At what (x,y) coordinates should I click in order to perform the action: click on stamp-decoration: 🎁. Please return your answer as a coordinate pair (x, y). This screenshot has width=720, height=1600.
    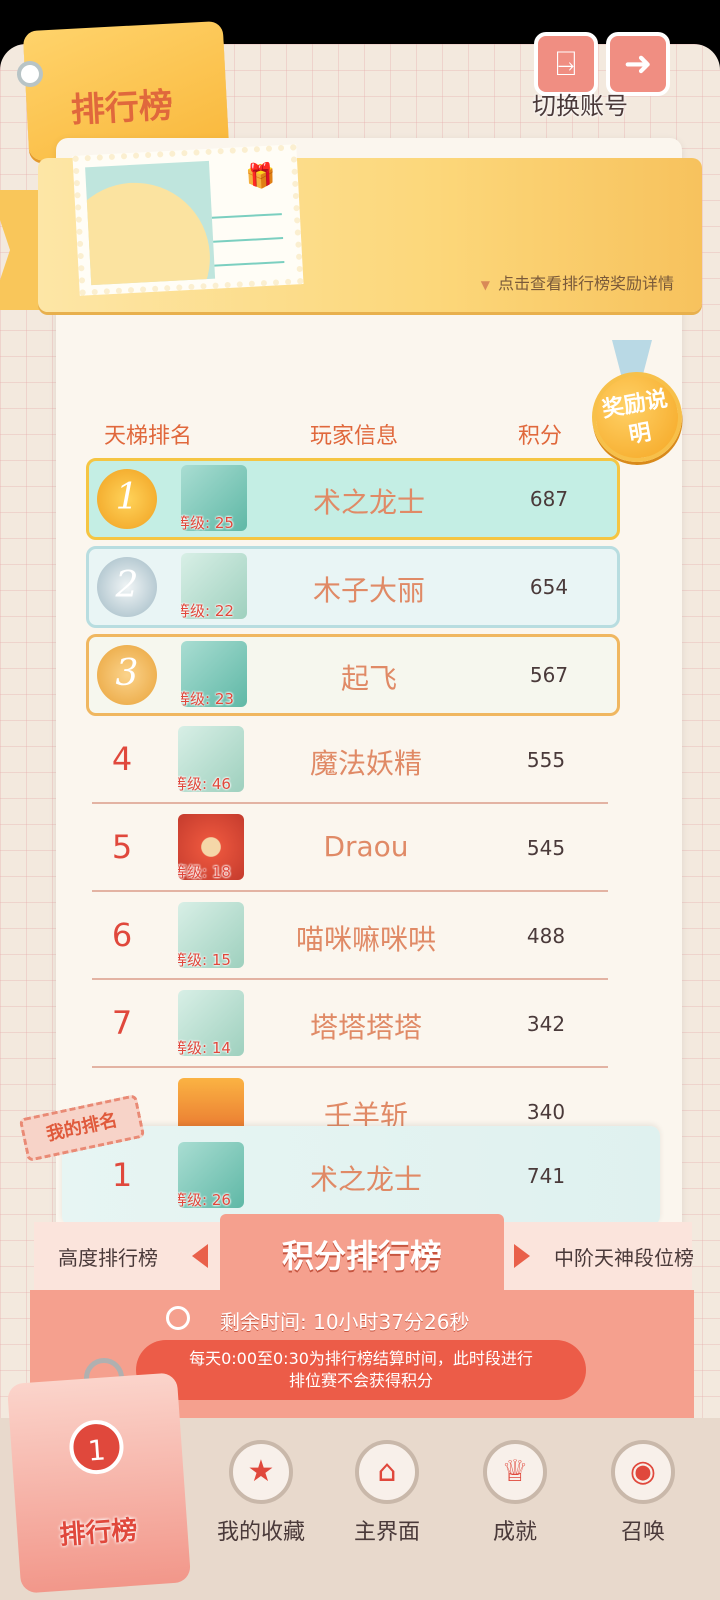
    Looking at the image, I should click on (188, 220).